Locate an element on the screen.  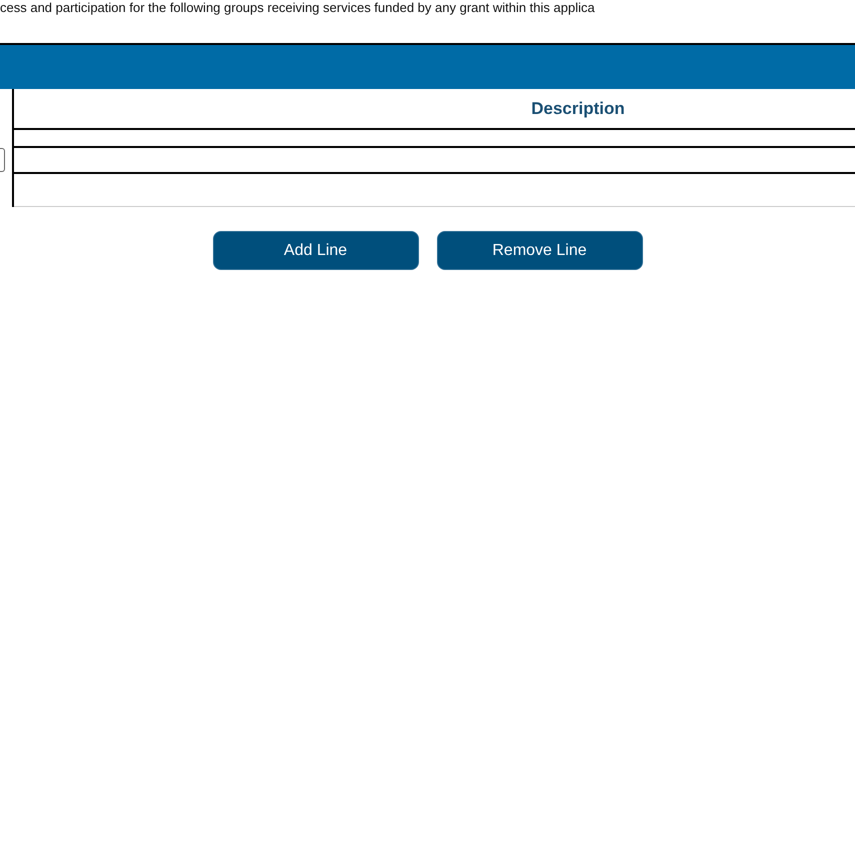
line-button: Add Line is located at coordinates (315, 250).